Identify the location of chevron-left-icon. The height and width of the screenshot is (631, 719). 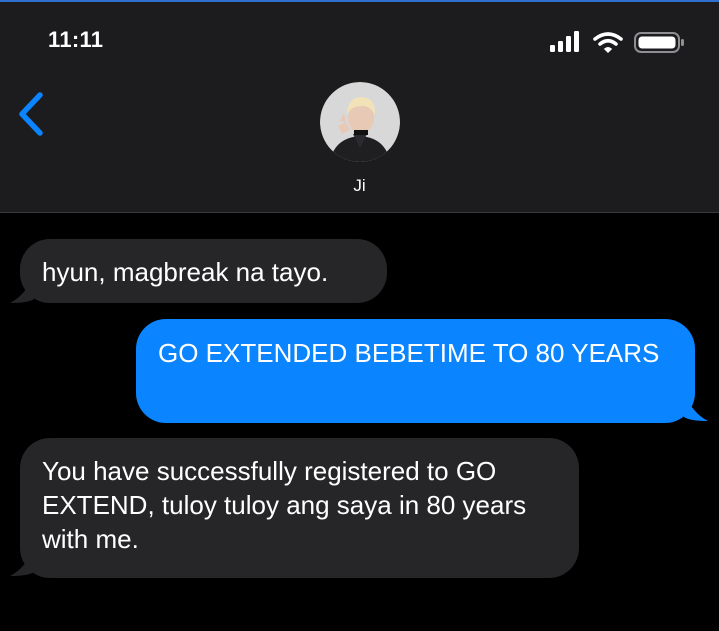
(31, 114).